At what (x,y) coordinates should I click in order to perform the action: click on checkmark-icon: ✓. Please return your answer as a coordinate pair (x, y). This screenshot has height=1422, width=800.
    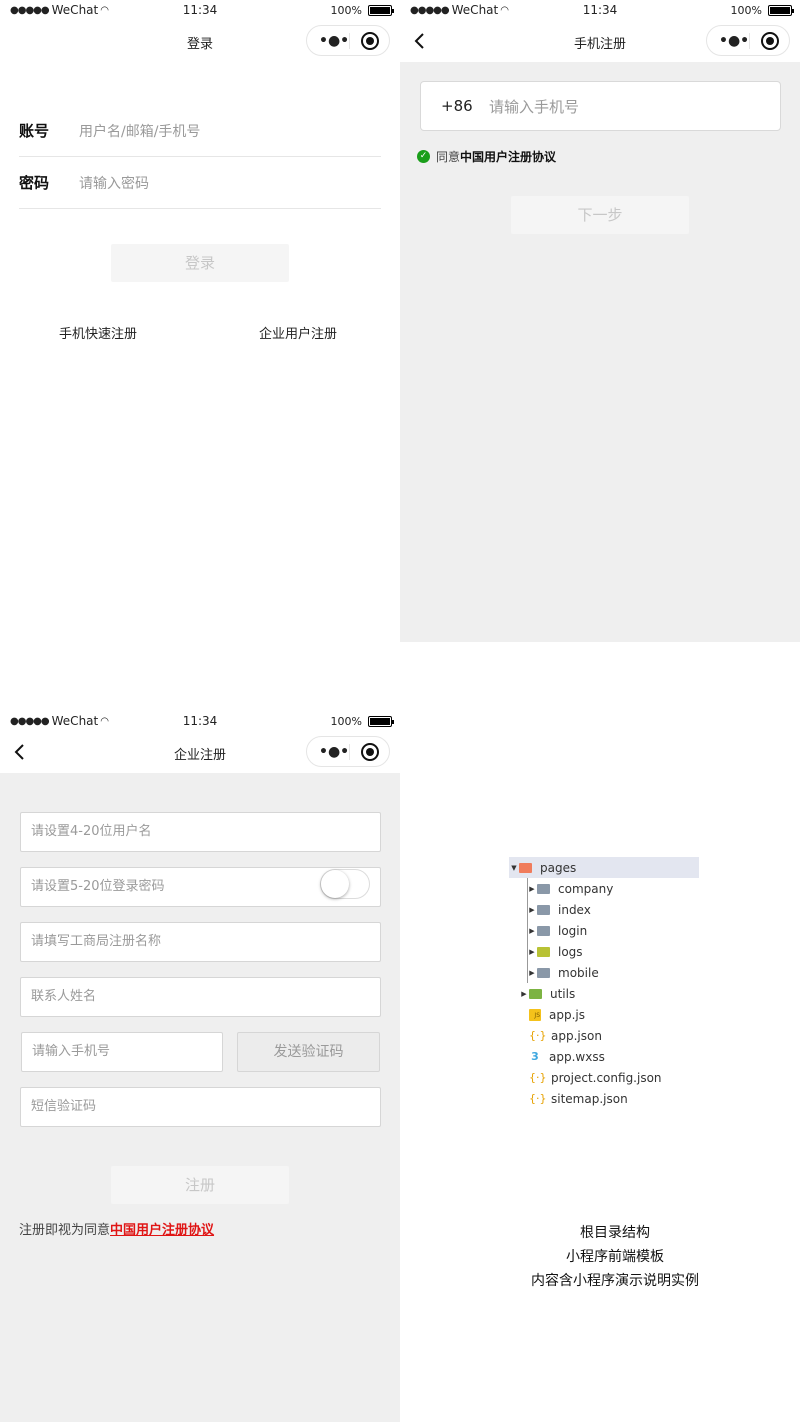
    Looking at the image, I should click on (423, 156).